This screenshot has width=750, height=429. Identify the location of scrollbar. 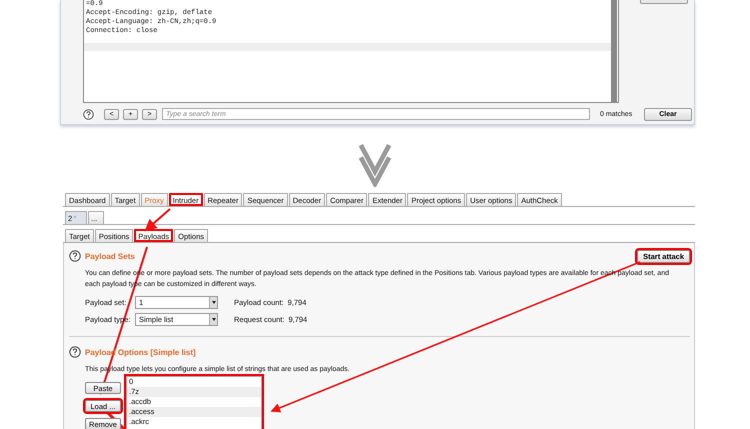
(614, 51).